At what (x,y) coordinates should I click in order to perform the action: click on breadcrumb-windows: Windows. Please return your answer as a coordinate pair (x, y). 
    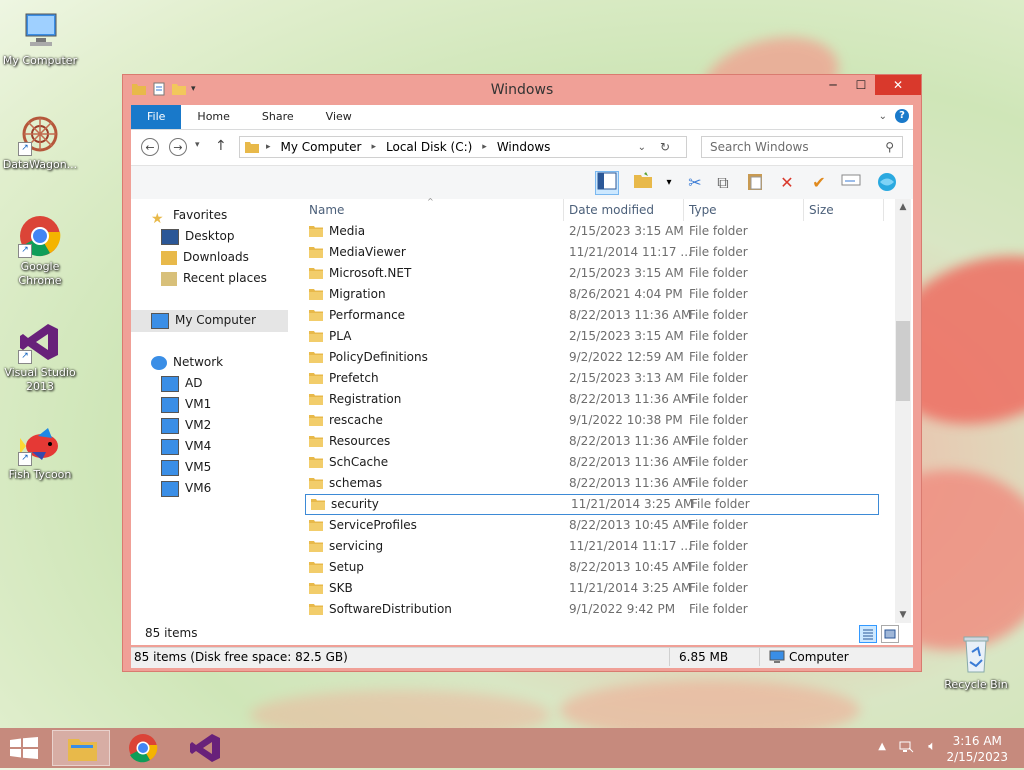
    Looking at the image, I should click on (524, 147).